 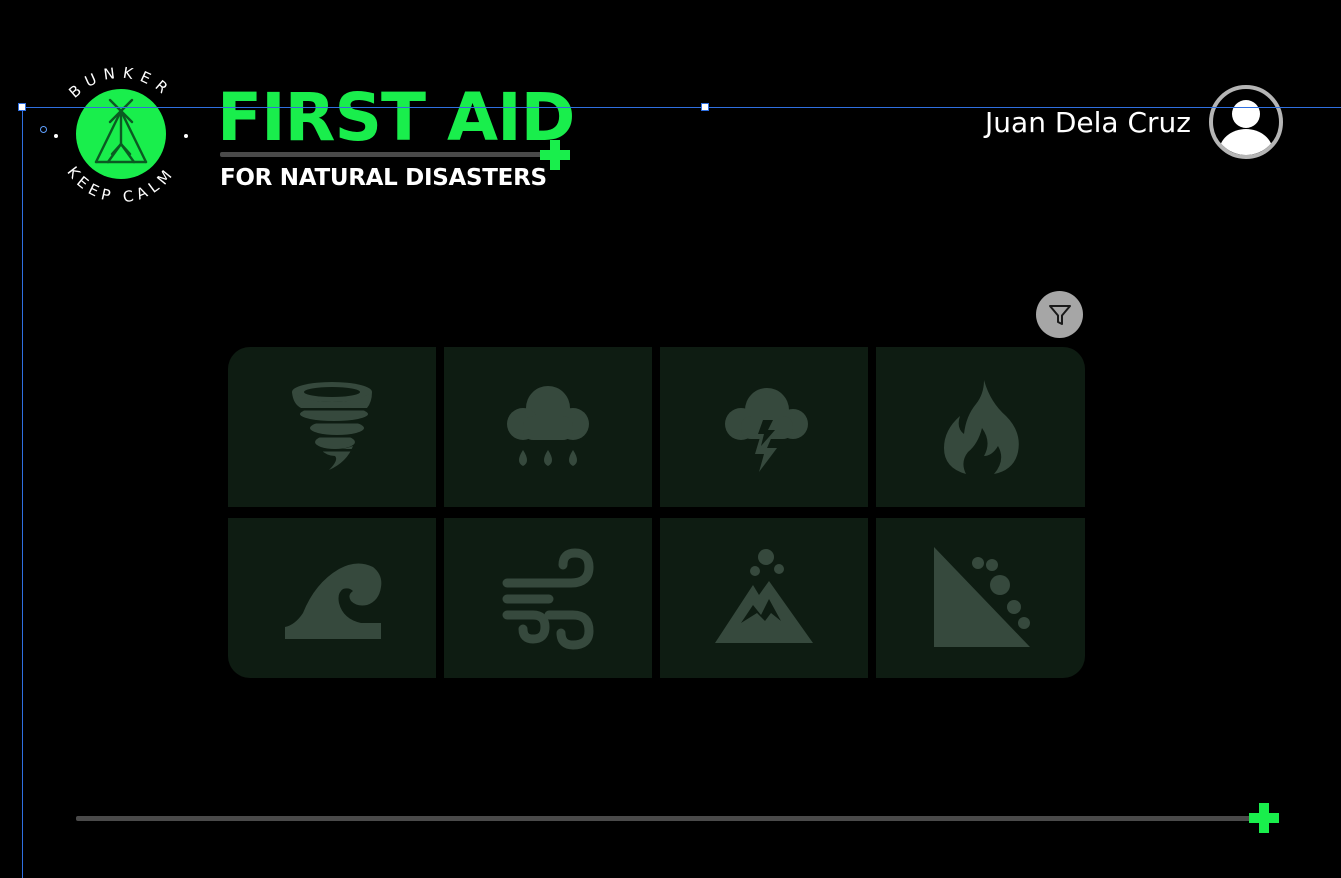 What do you see at coordinates (1264, 818) in the screenshot?
I see `plus-icon` at bounding box center [1264, 818].